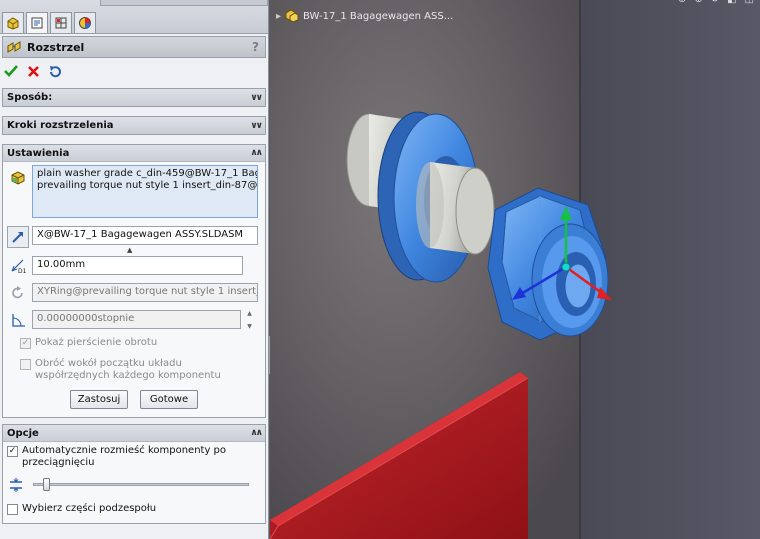  I want to click on distance-field: 10.00mm, so click(137, 265).